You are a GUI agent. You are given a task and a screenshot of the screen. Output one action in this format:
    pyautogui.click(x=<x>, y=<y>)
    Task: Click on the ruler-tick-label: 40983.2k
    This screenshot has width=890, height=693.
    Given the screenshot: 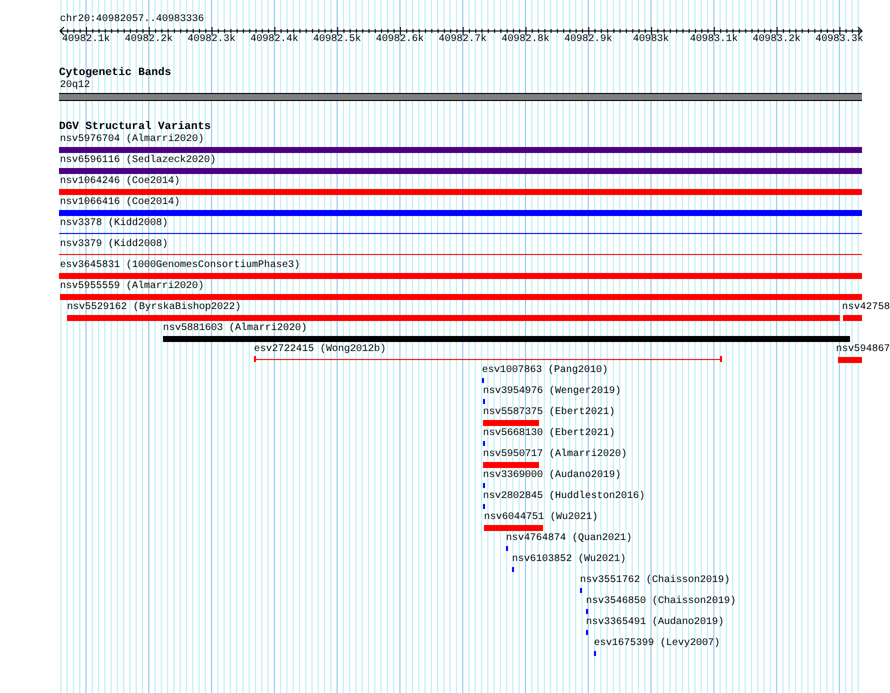 What is the action you would take?
    pyautogui.click(x=777, y=40)
    